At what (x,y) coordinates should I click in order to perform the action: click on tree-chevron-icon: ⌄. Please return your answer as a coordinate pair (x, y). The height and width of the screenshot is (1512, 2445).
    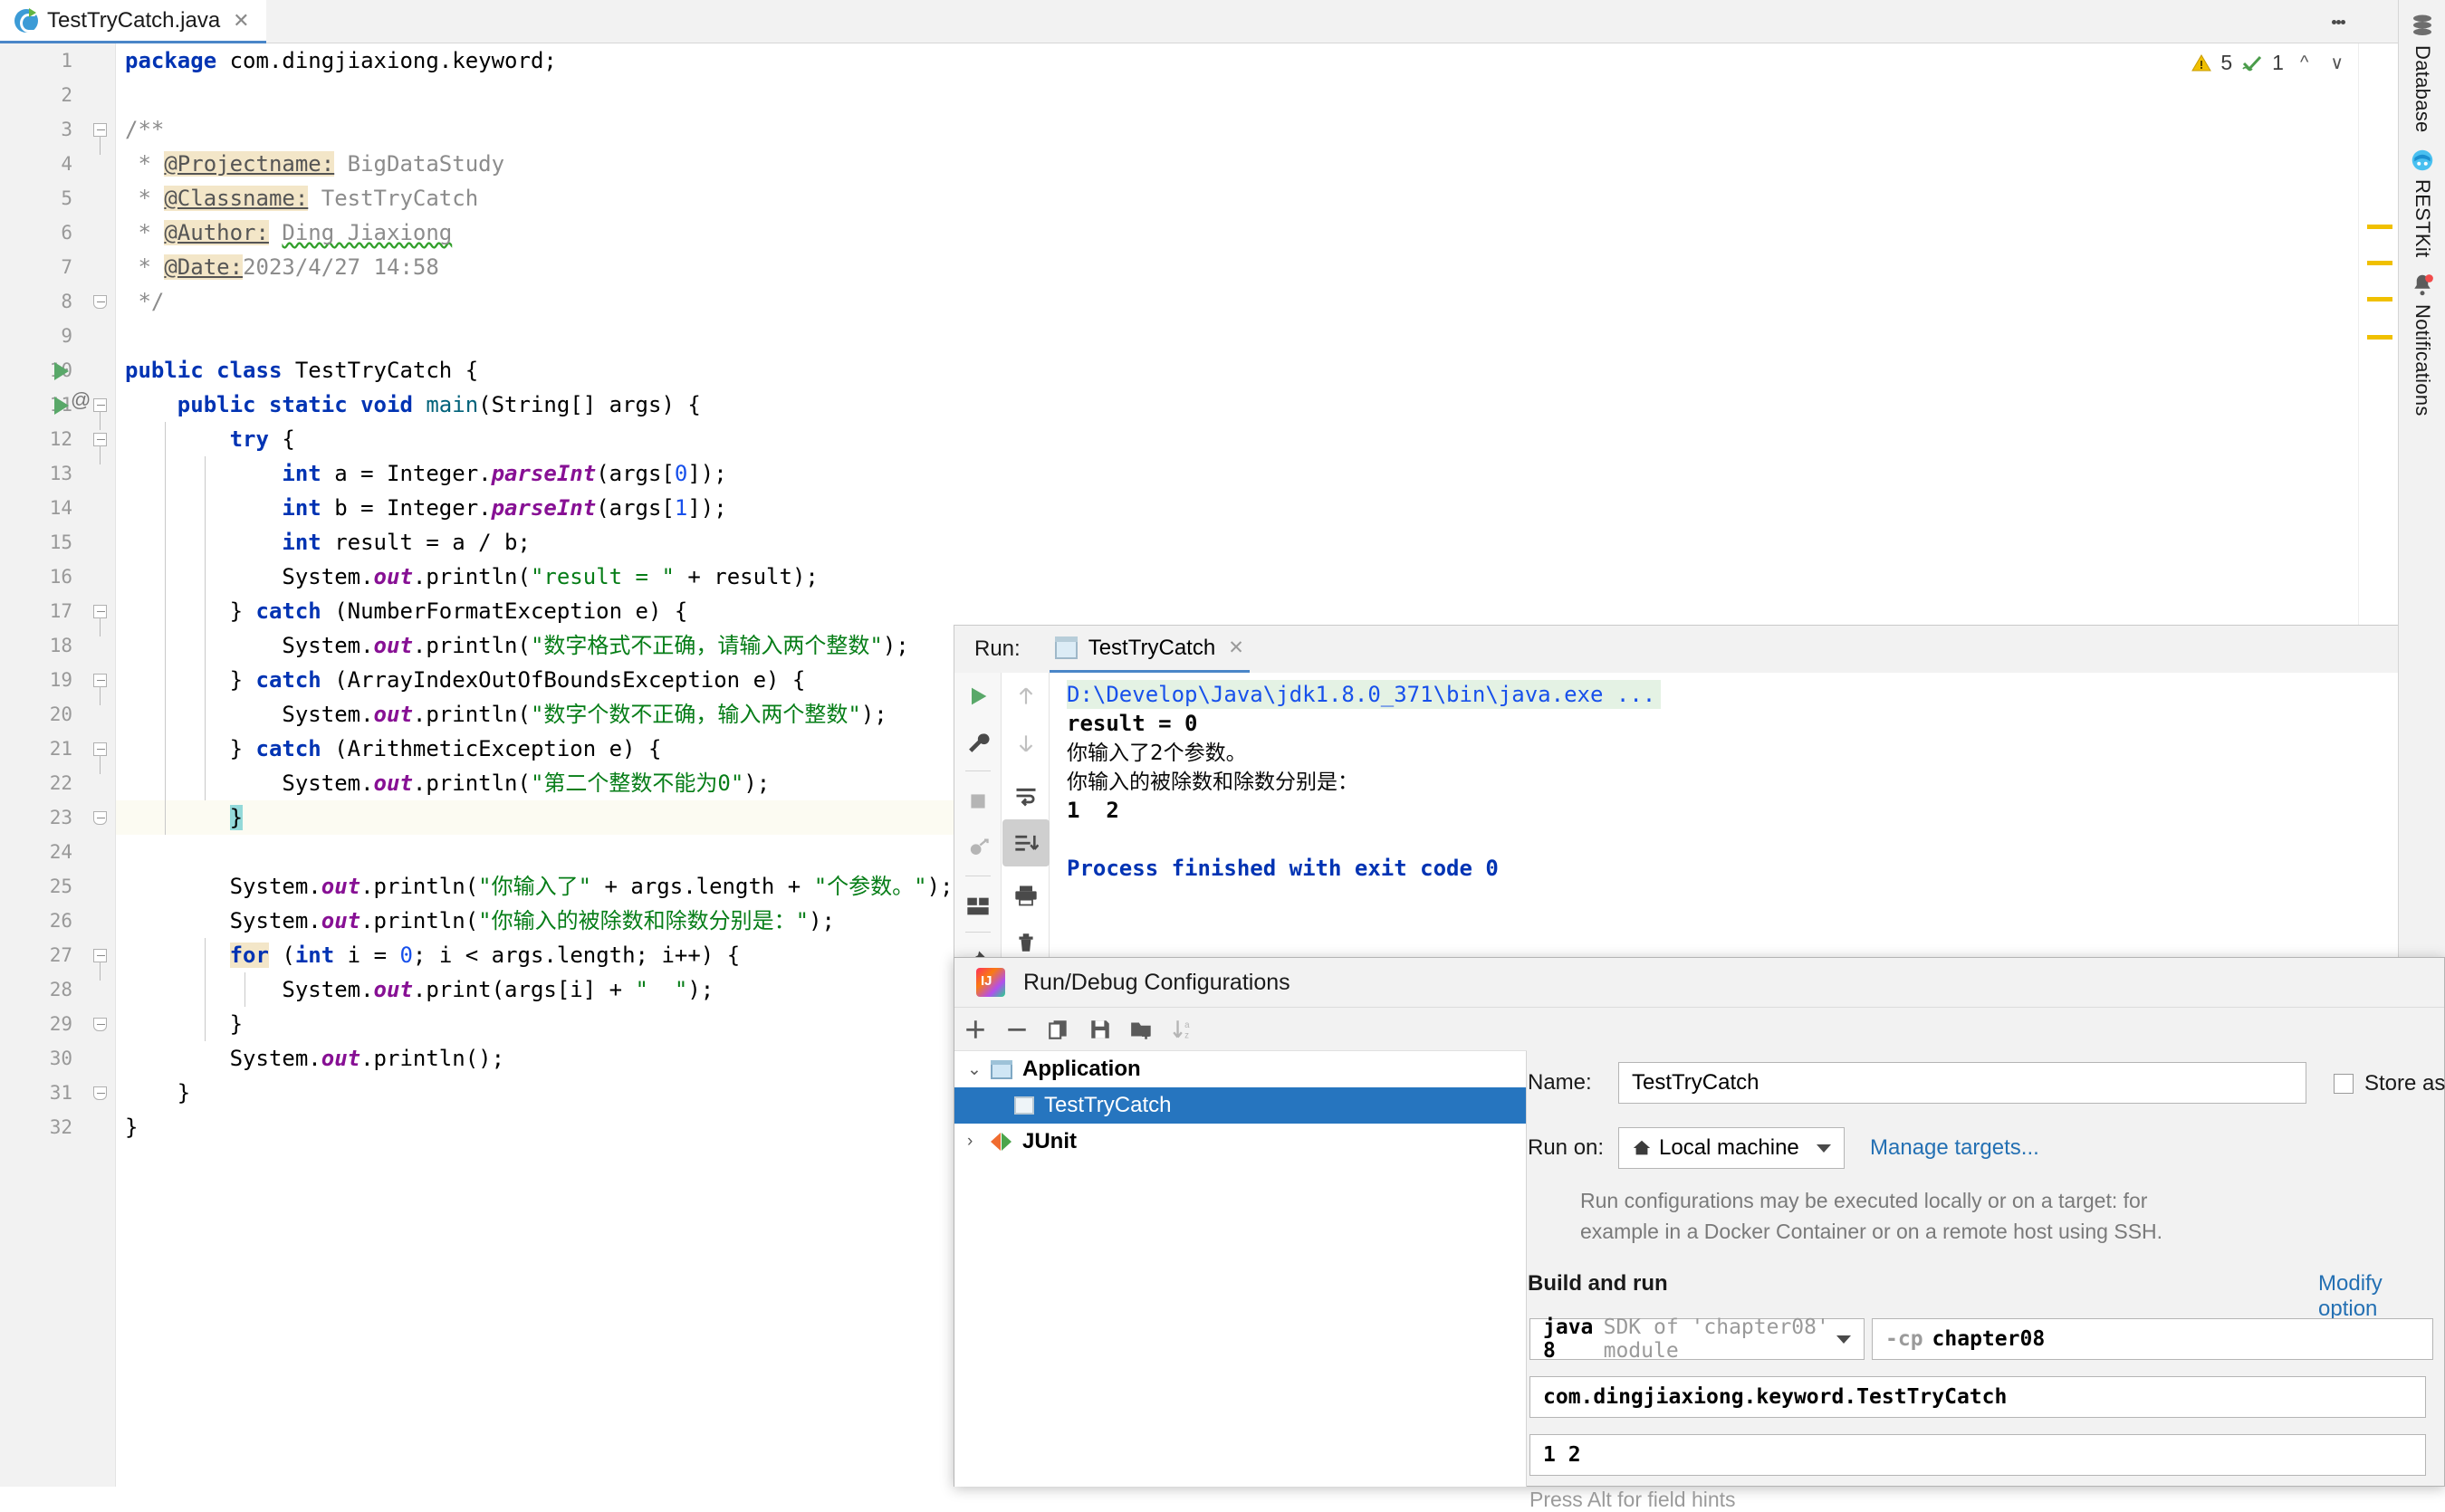
    Looking at the image, I should click on (979, 1069).